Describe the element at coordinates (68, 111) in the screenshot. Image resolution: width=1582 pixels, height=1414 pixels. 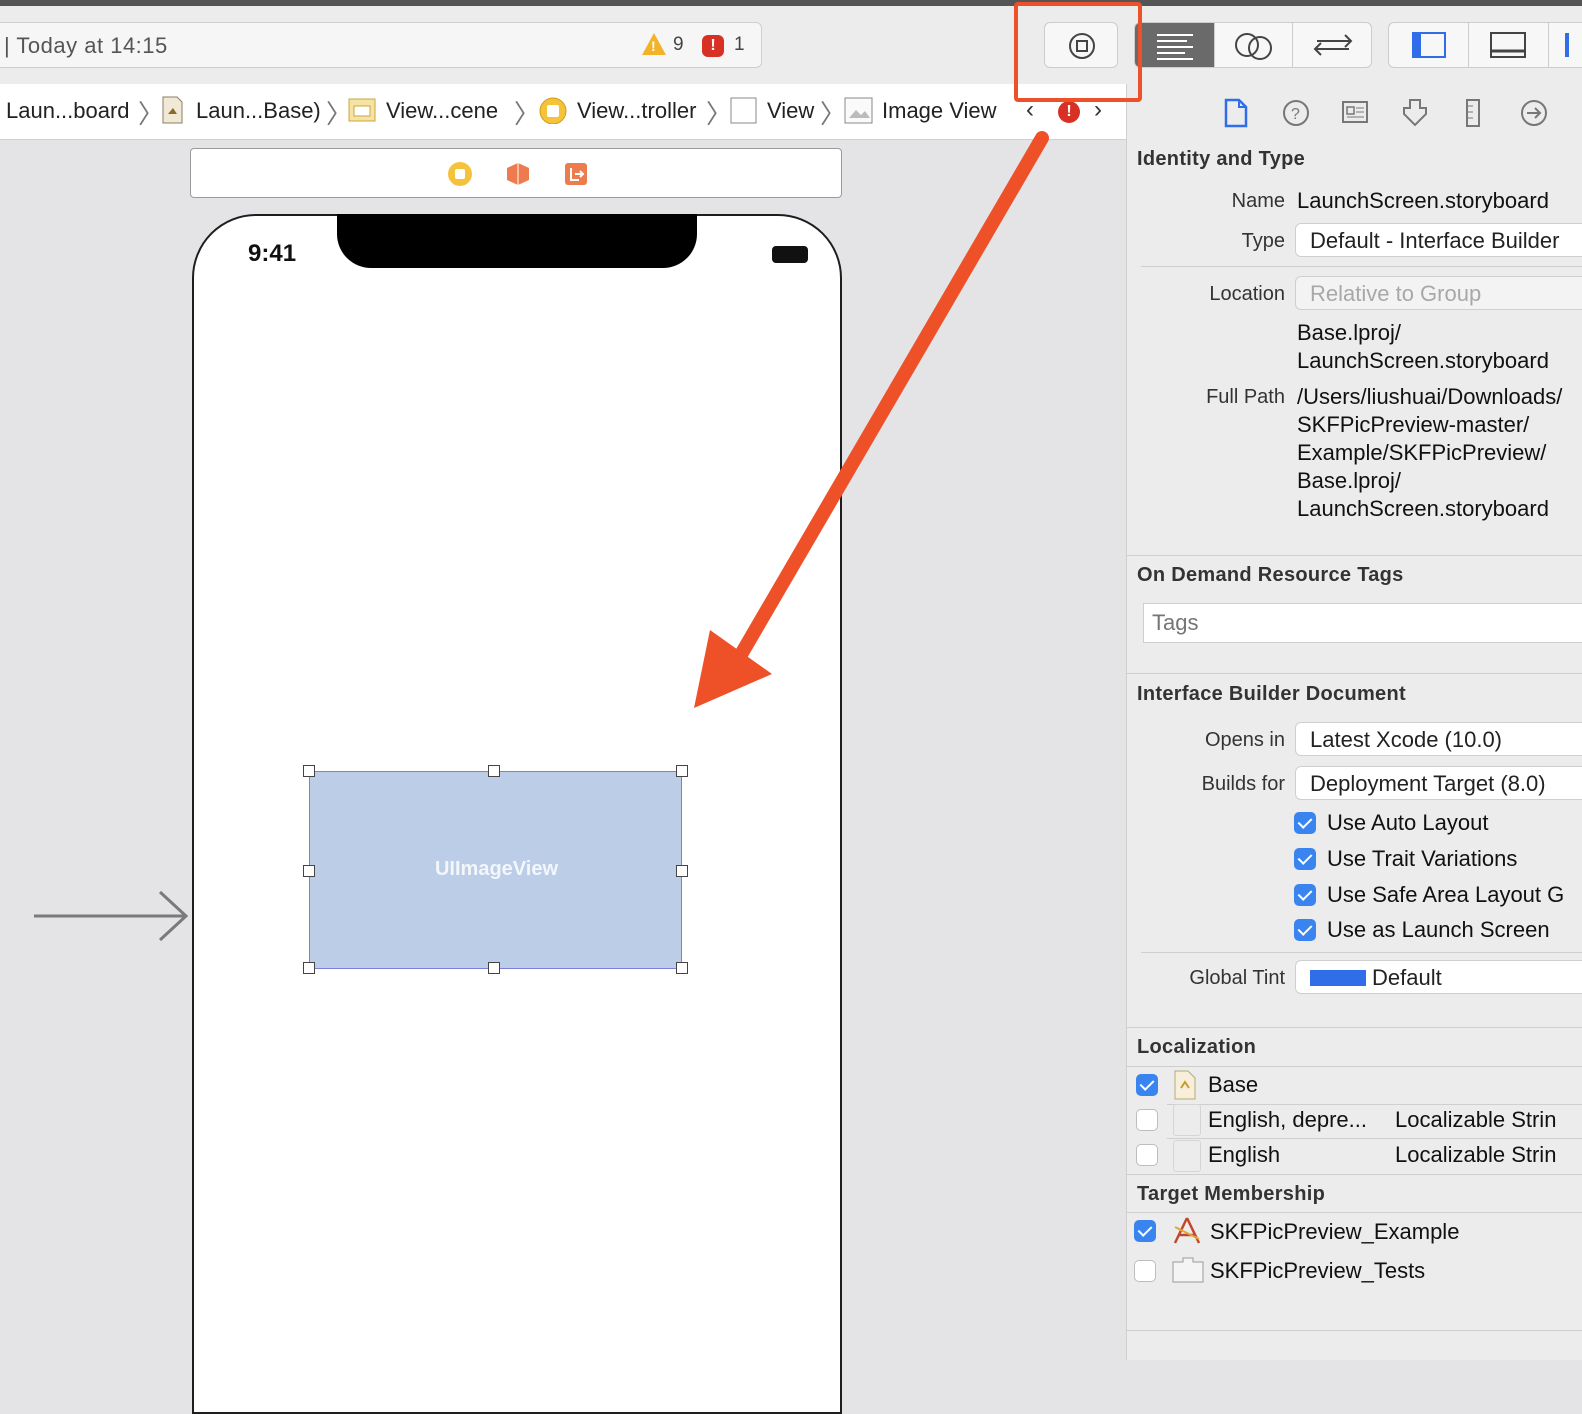
I see `breadcrumb-item-storyboard: Laun...board` at that location.